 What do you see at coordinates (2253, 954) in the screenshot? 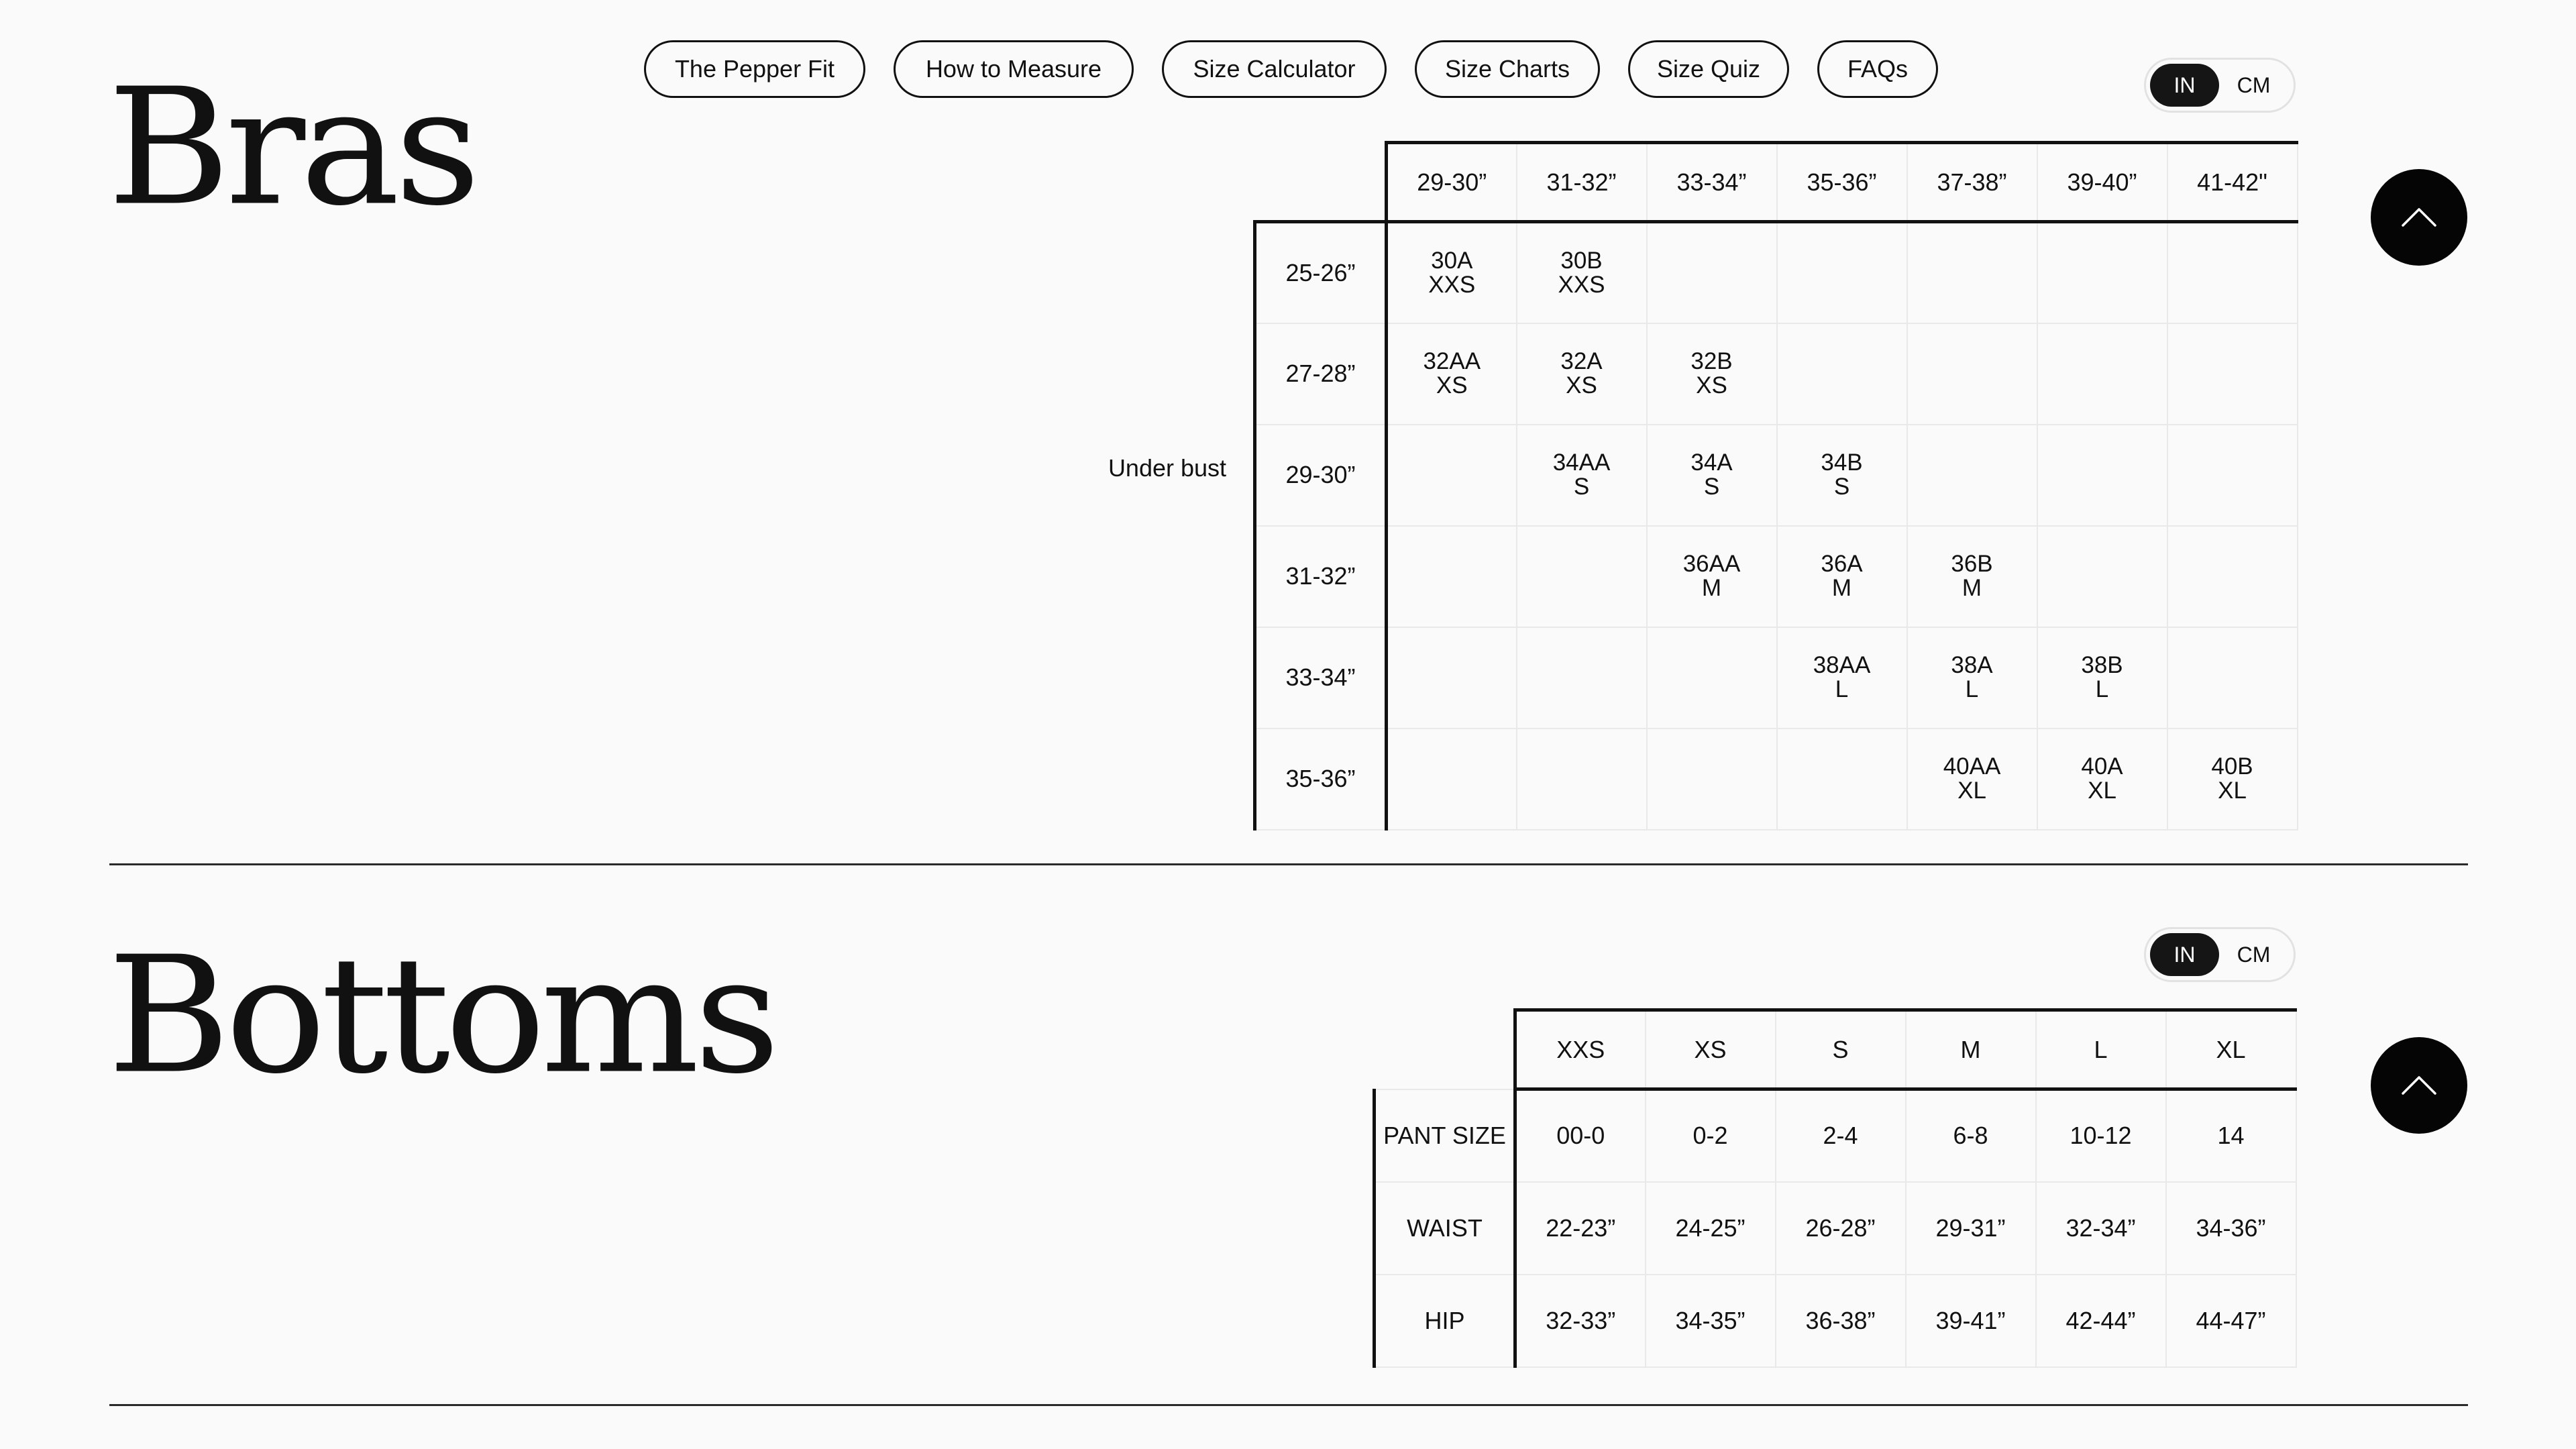
I see `bottoms-unit-cm-button: CM` at bounding box center [2253, 954].